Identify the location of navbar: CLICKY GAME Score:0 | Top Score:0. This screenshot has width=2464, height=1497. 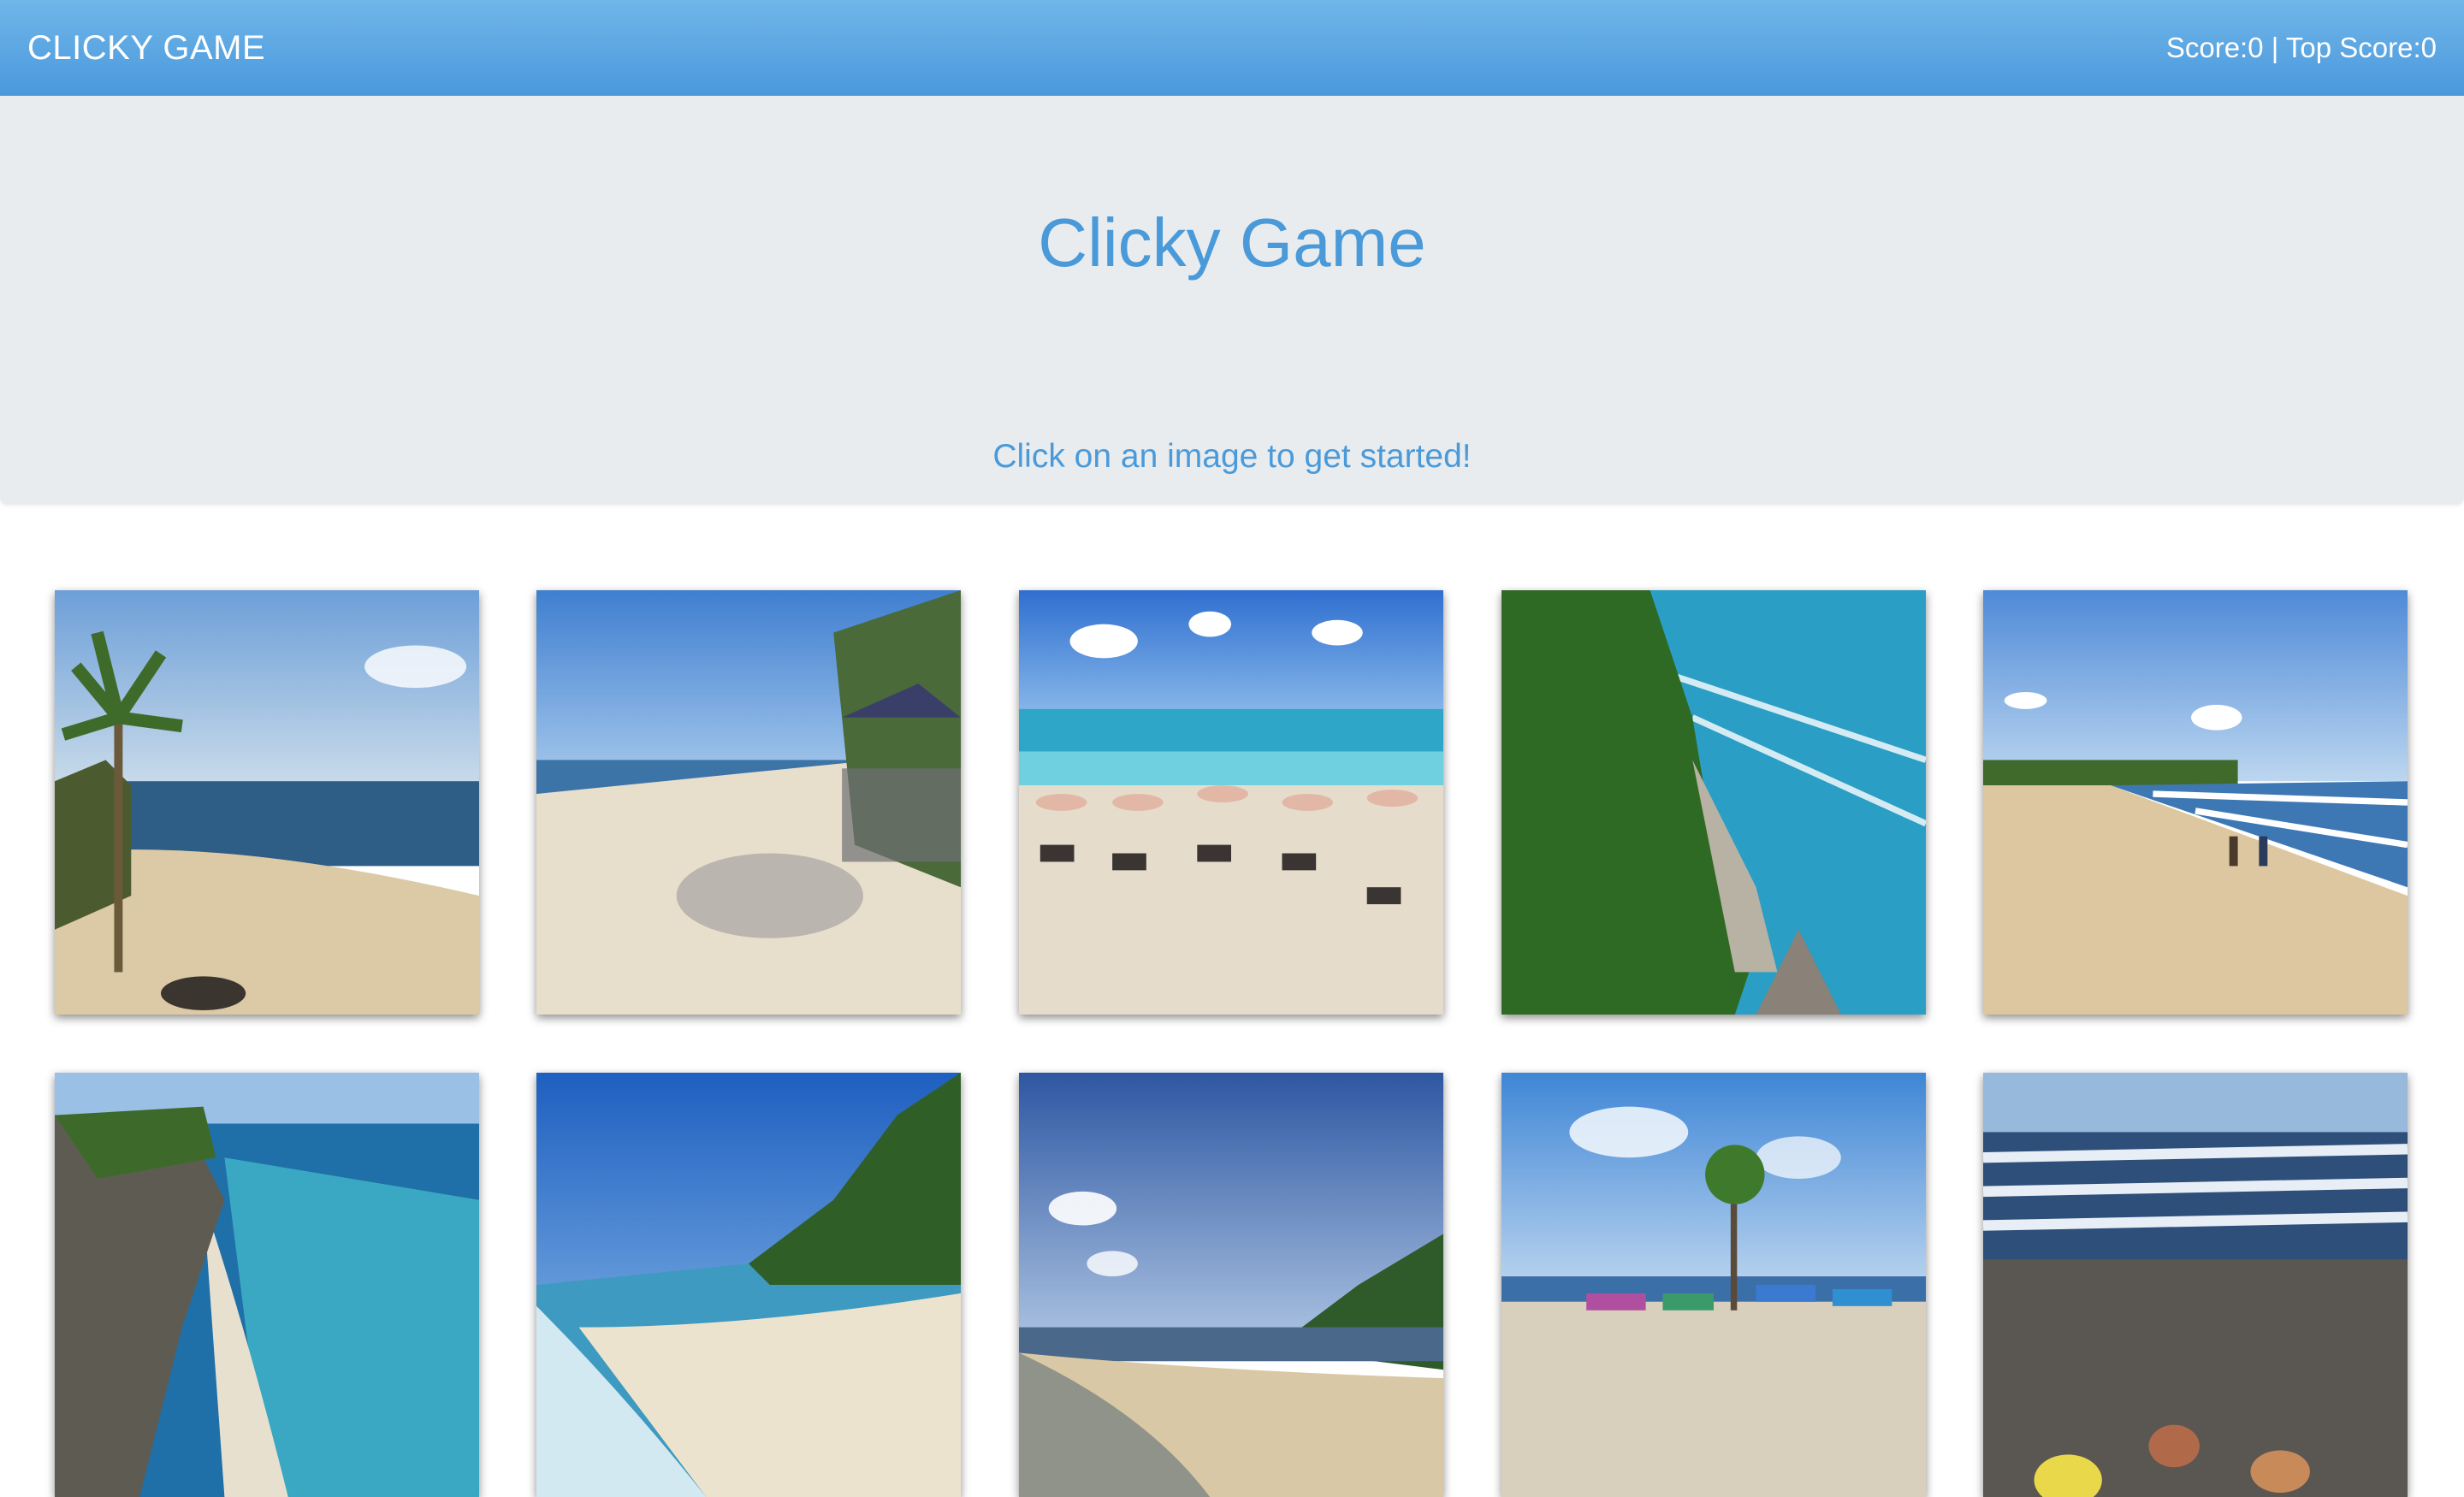
(1232, 48).